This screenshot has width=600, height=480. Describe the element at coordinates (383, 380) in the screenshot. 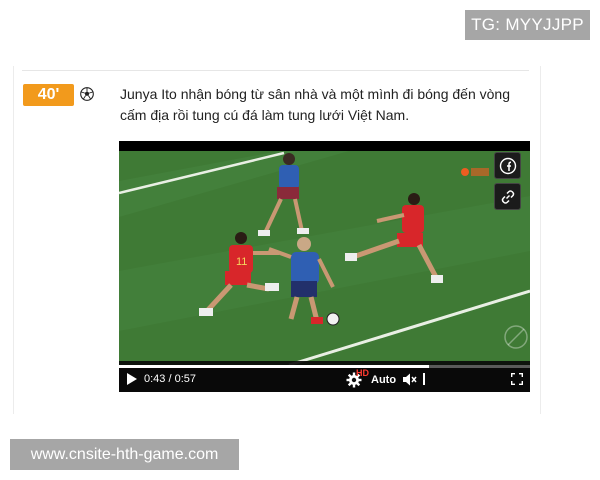

I see `quality-label: Auto` at that location.